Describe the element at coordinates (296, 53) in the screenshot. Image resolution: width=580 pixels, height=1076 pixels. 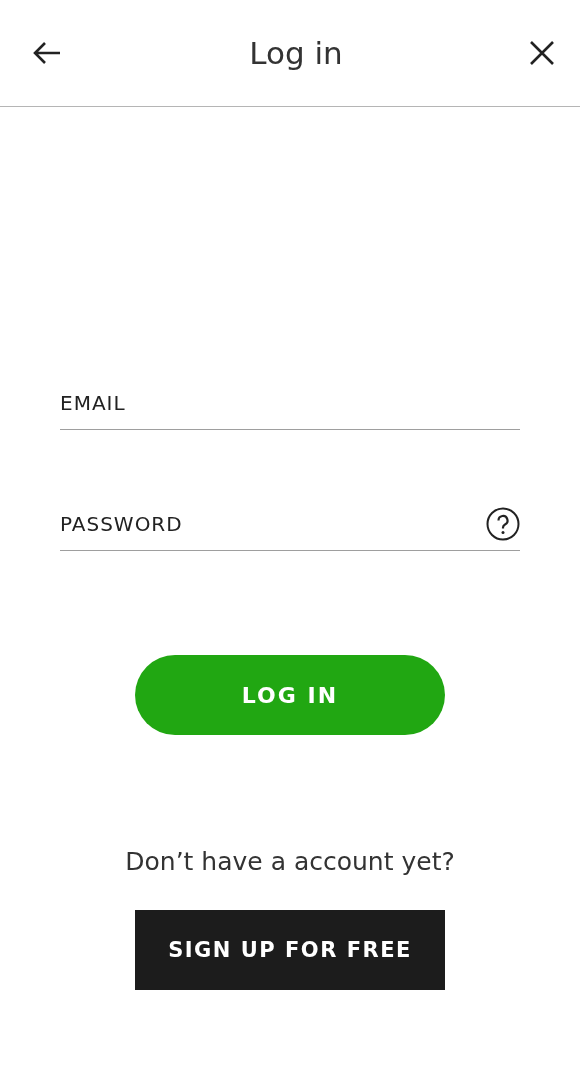
I see `page-title: Log in` at that location.